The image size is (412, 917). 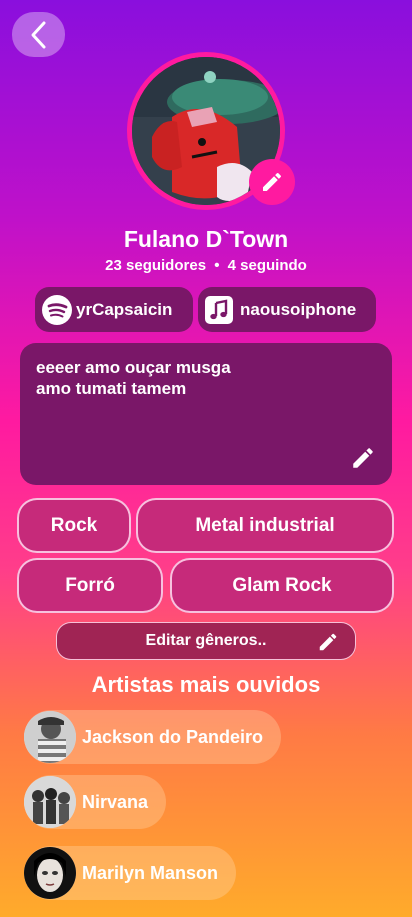 I want to click on edit-genres-label: Editar gêneros.., so click(x=206, y=640).